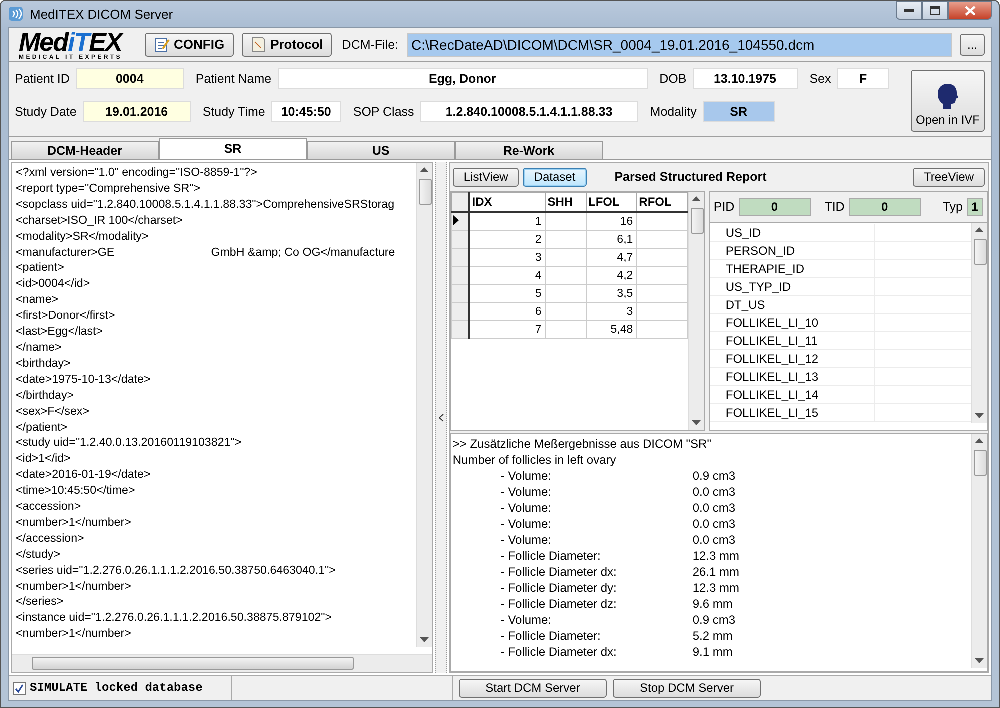 Image resolution: width=1000 pixels, height=708 pixels. What do you see at coordinates (50, 538) in the screenshot?
I see `xml-line: </accession>` at bounding box center [50, 538].